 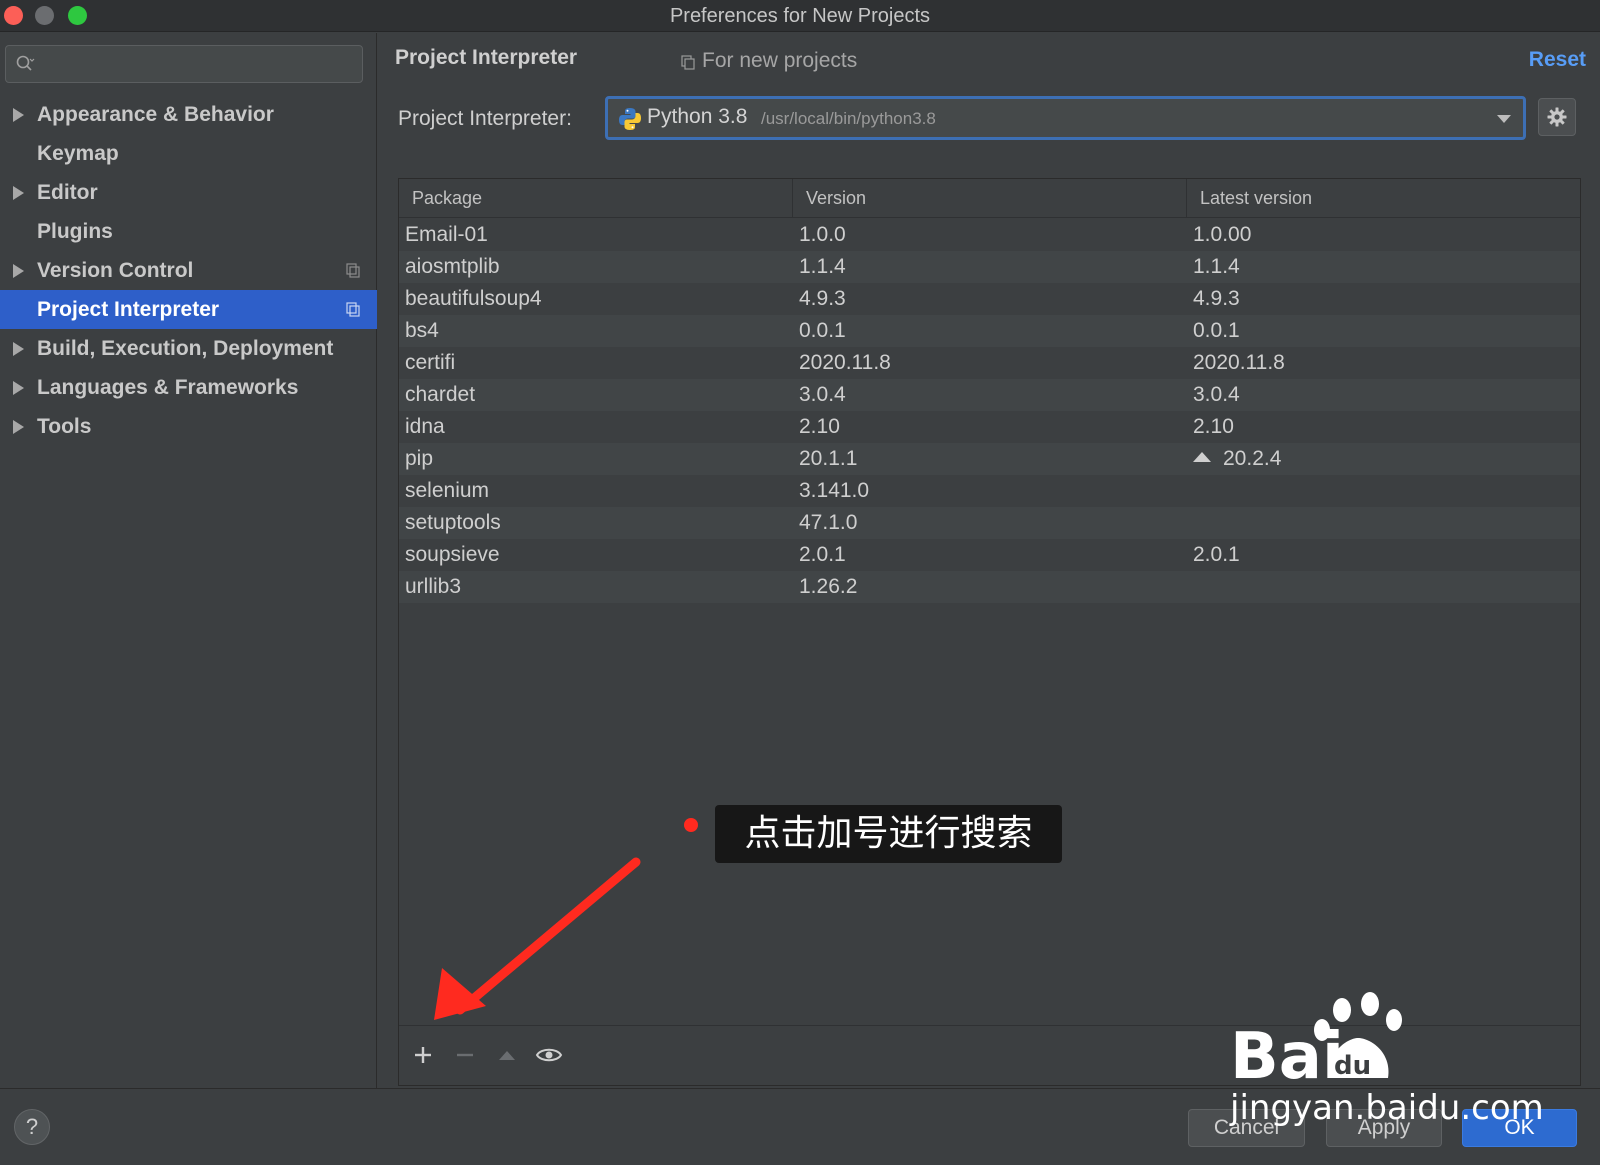 I want to click on latest-version-cell-text: 0.0.1, so click(x=1216, y=330).